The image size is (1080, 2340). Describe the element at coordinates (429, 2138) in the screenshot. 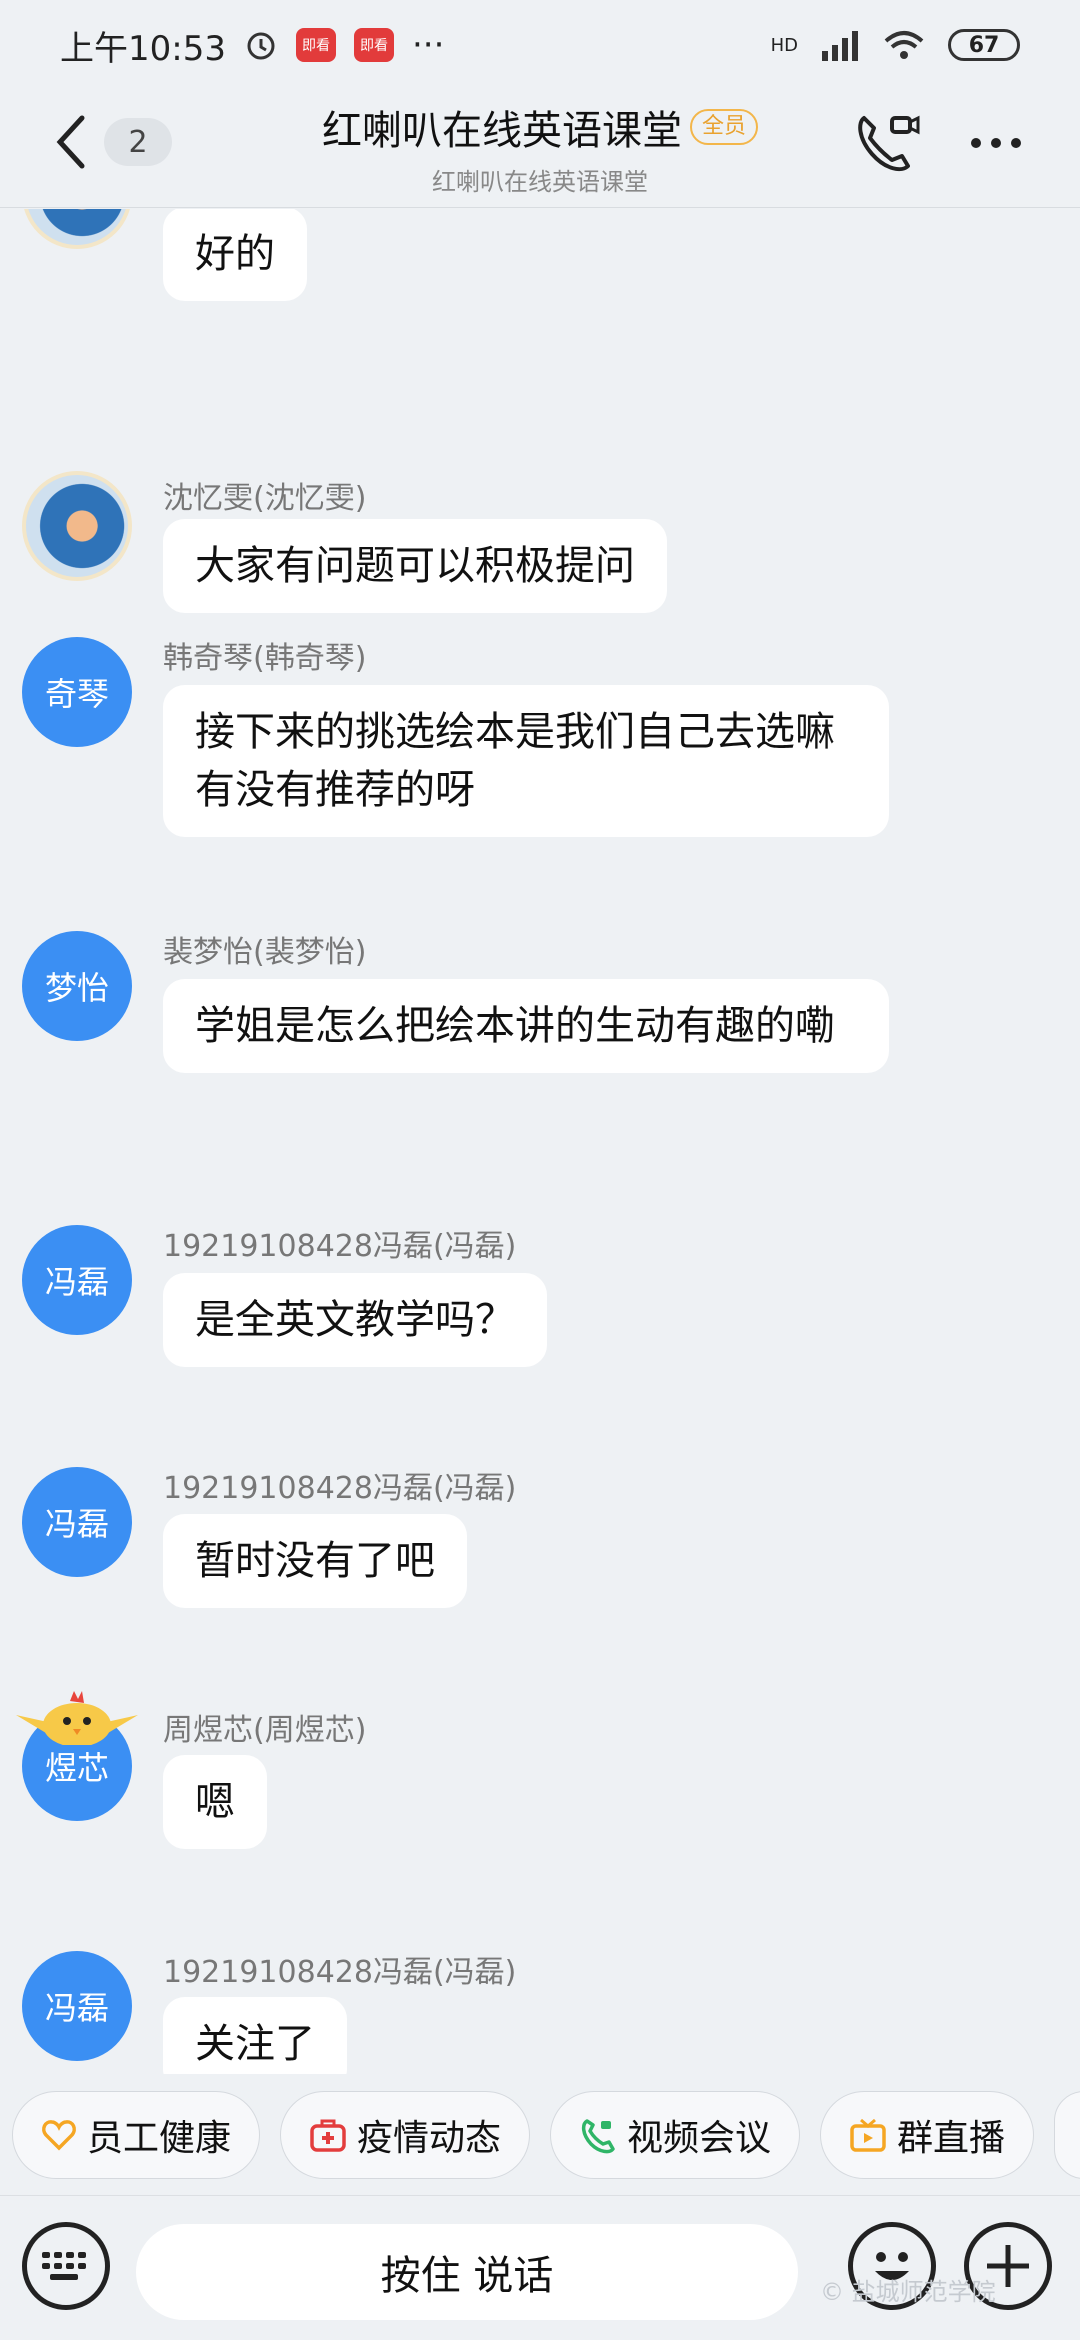

I see `quick-action-label: 疫情动态` at that location.